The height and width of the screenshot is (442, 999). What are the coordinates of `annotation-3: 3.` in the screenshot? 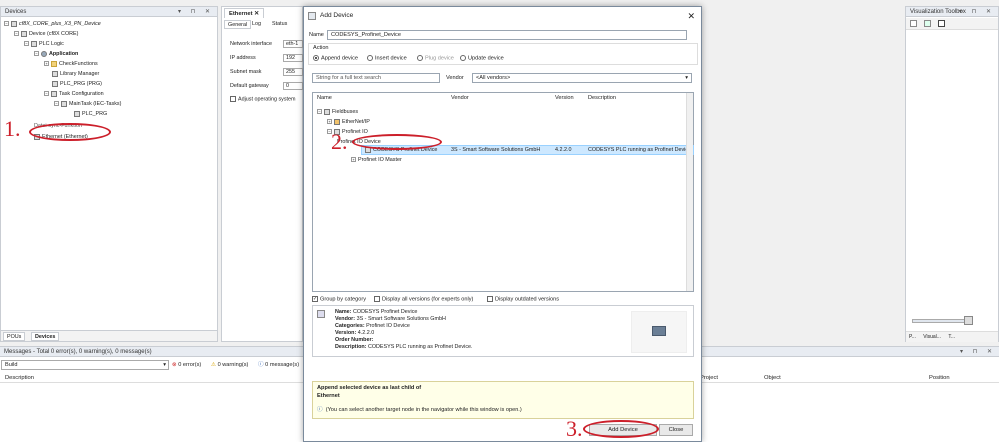 It's located at (574, 428).